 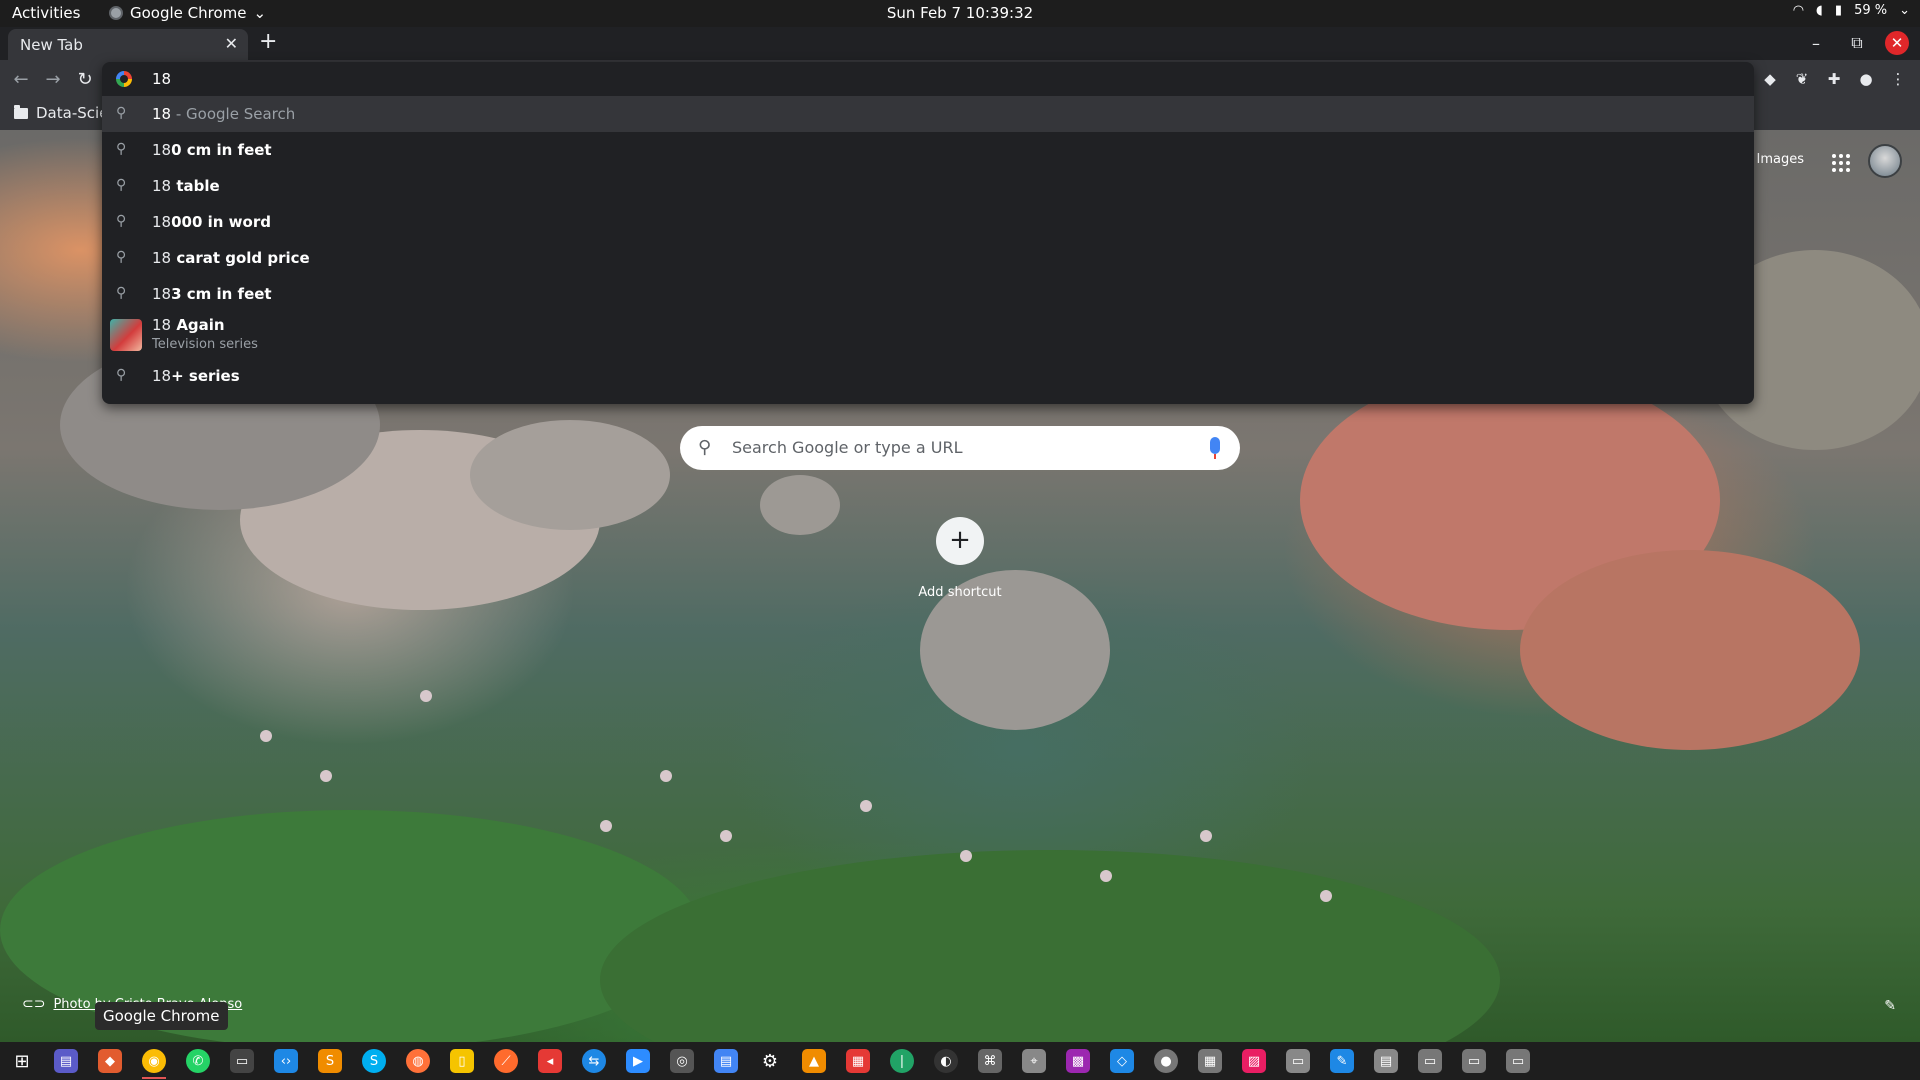 What do you see at coordinates (126, 335) in the screenshot?
I see `entity-thumbnail` at bounding box center [126, 335].